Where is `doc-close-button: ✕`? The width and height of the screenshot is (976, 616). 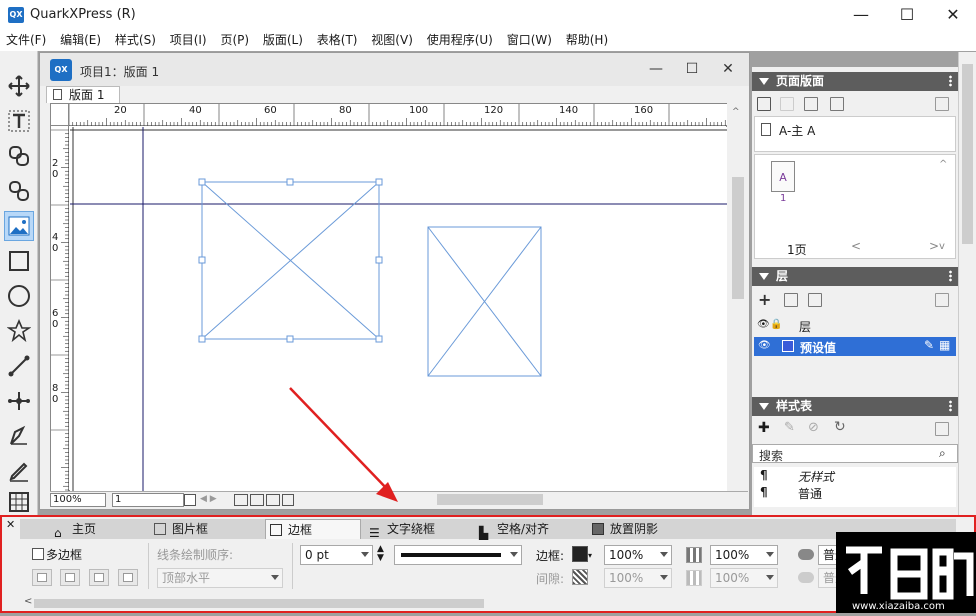 doc-close-button: ✕ is located at coordinates (728, 69).